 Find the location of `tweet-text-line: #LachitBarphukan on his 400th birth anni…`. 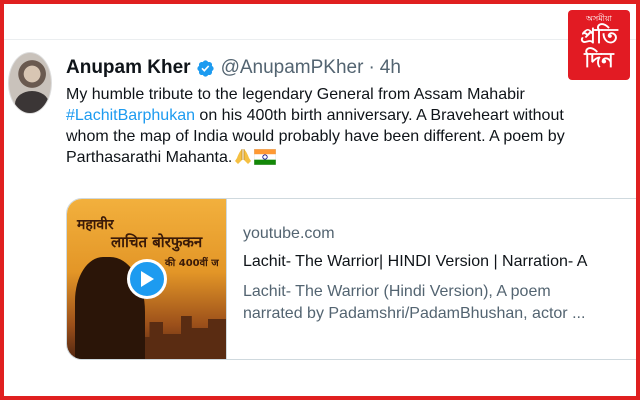

tweet-text-line: #LachitBarphukan on his 400th birth anni… is located at coordinates (351, 115).